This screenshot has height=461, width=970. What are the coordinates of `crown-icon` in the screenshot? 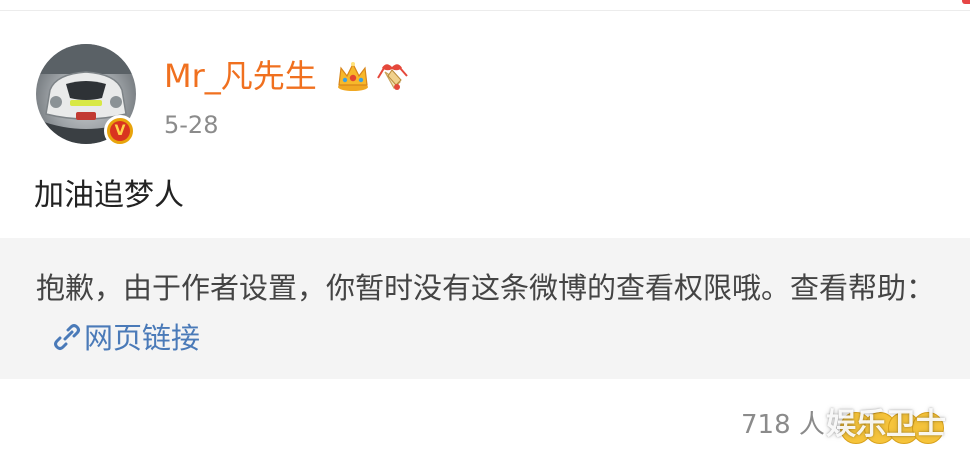 It's located at (353, 75).